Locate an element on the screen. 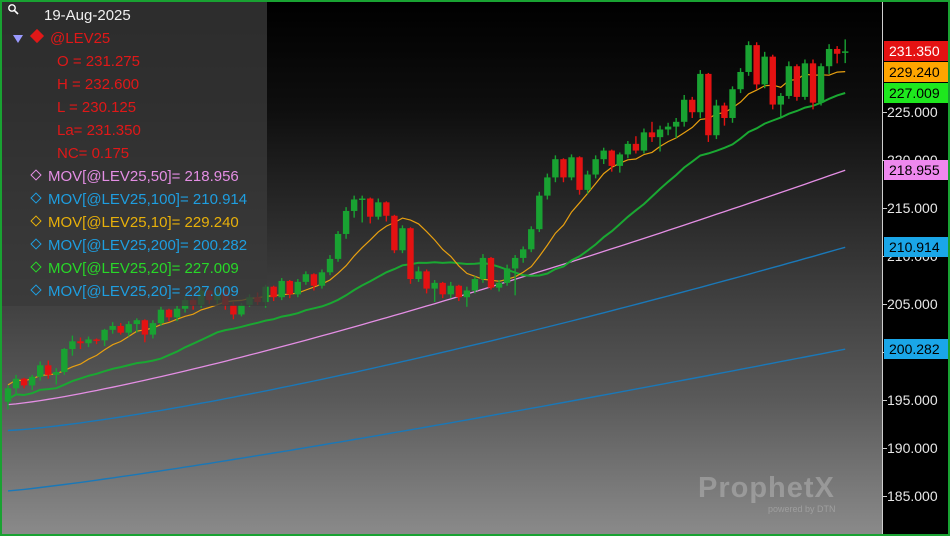 The height and width of the screenshot is (536, 950). magnifier-icon is located at coordinates (13, 12).